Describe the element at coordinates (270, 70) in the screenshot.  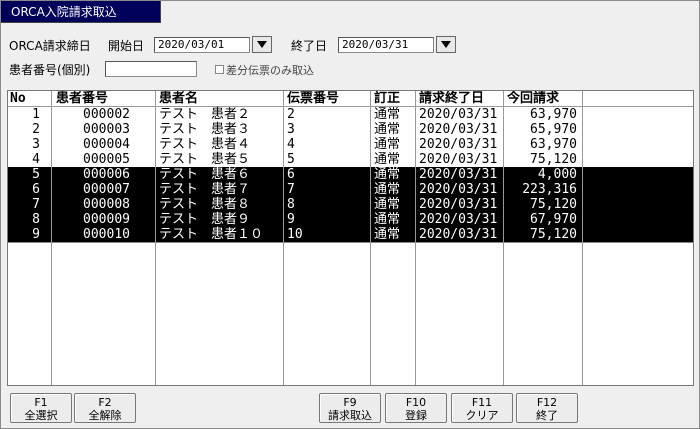
I see `diff-only-label: 差分伝票のみ取込` at that location.